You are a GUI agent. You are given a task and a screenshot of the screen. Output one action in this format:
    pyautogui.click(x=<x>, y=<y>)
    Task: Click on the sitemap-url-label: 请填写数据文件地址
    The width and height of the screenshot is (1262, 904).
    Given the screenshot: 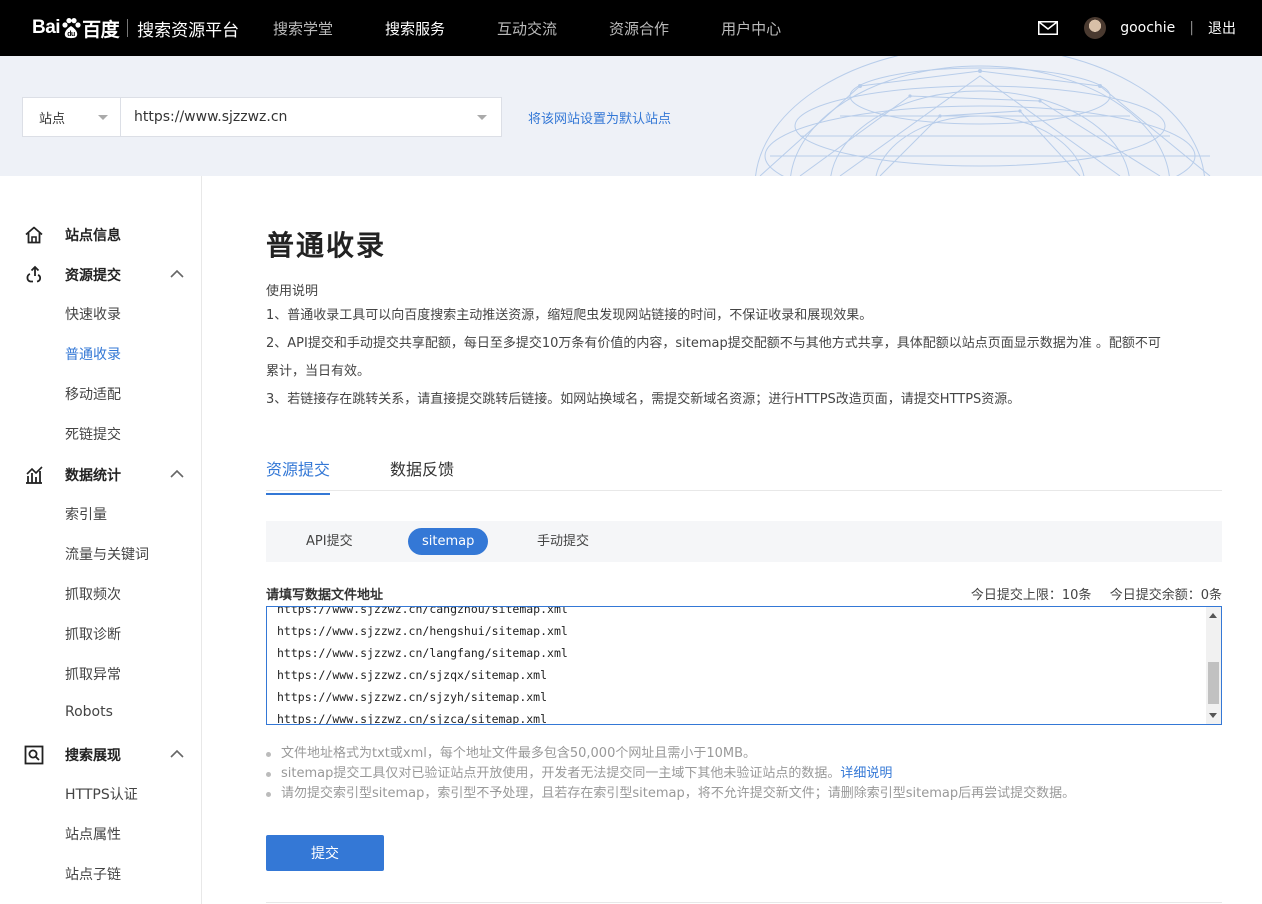 What is the action you would take?
    pyautogui.click(x=325, y=595)
    